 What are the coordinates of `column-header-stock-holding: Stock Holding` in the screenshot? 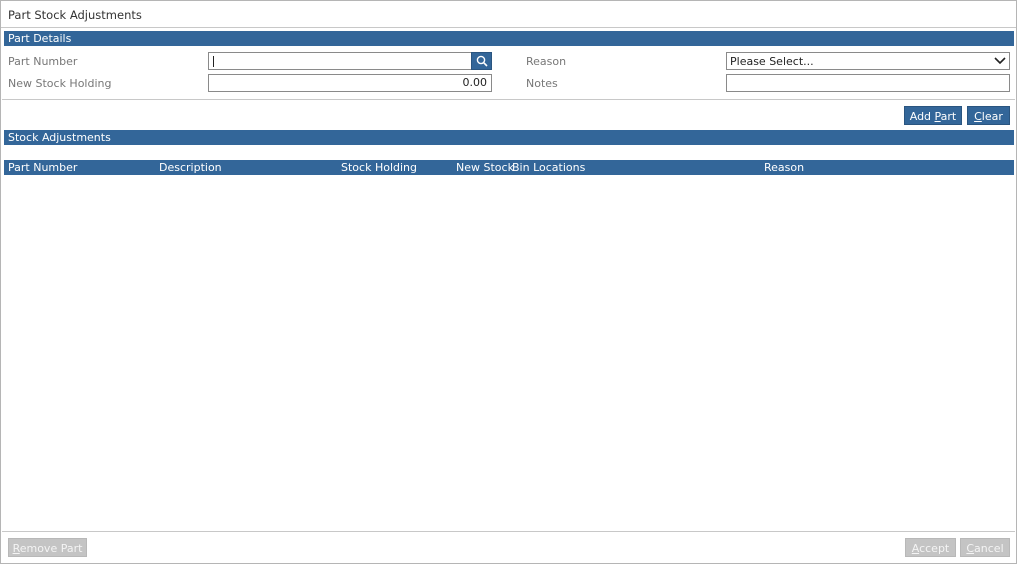 It's located at (379, 167).